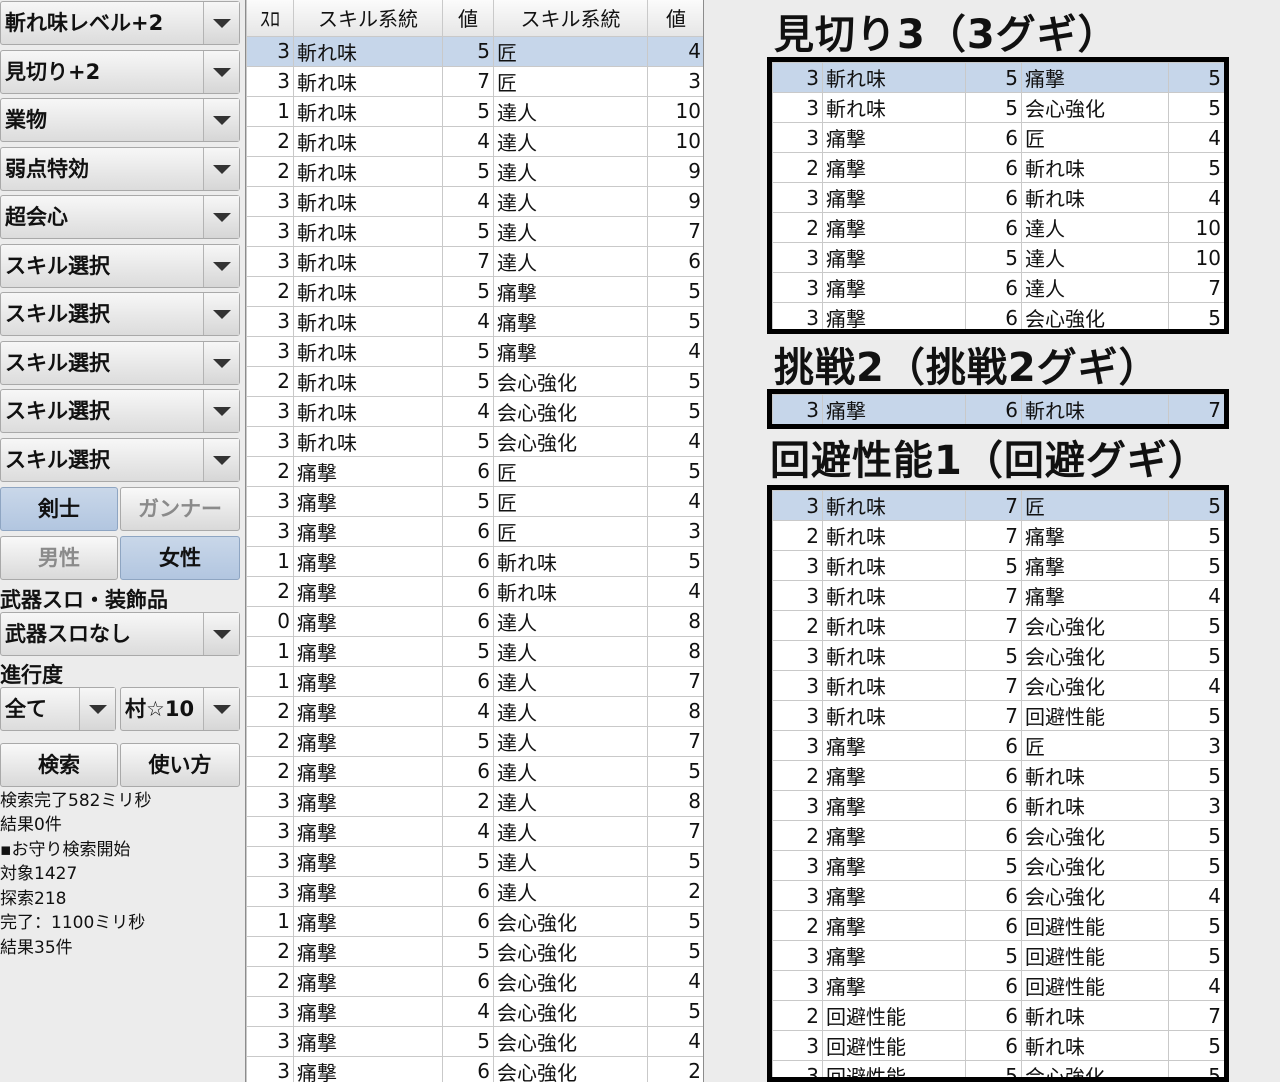 Image resolution: width=1280 pixels, height=1082 pixels. I want to click on table-row: 2 痛撃 5 会心強化 5, so click(474, 951).